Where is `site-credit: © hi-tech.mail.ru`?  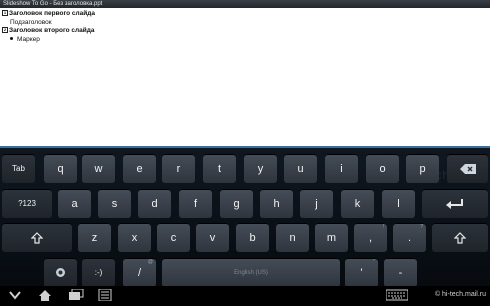 site-credit: © hi-tech.mail.ru is located at coordinates (460, 294).